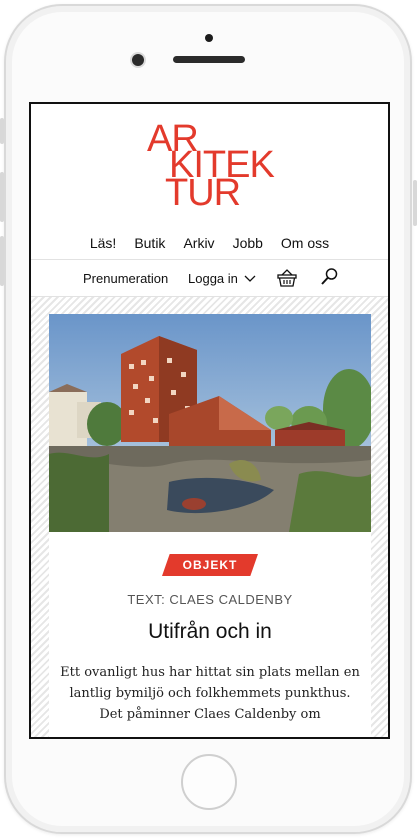 This screenshot has height=840, width=417. I want to click on nav-item-arkiv: Arkiv, so click(198, 244).